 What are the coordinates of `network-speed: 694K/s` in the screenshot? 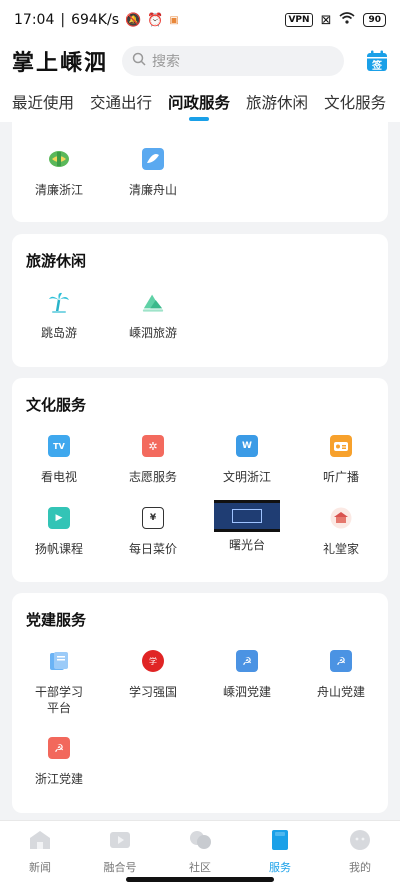 It's located at (95, 20).